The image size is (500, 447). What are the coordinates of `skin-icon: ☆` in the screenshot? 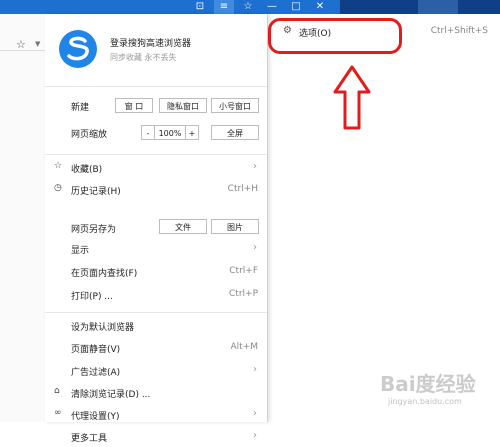 It's located at (248, 7).